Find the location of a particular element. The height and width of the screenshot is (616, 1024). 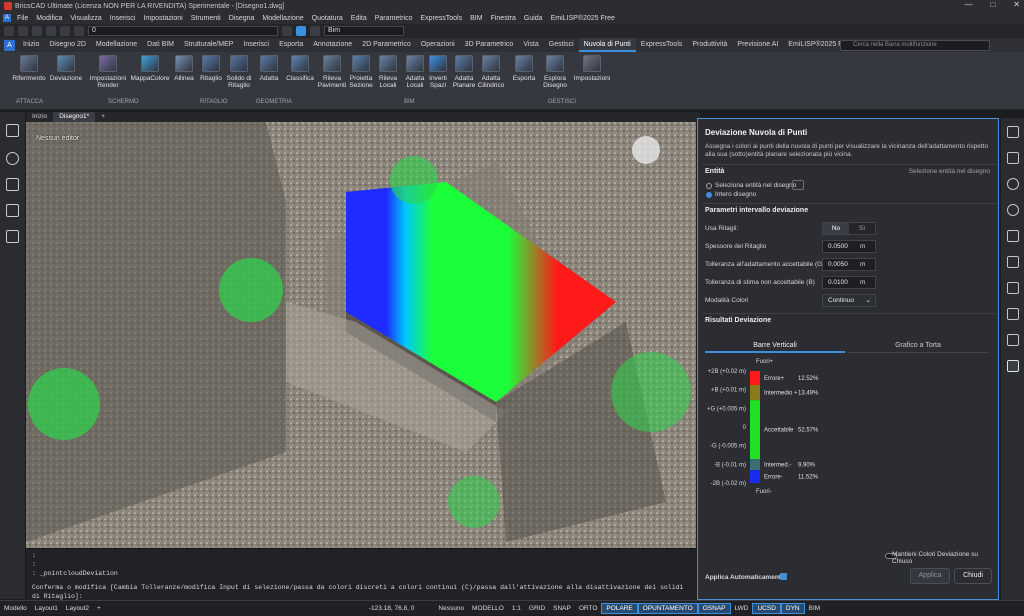

close-icon: ✕ is located at coordinates (1016, 4).